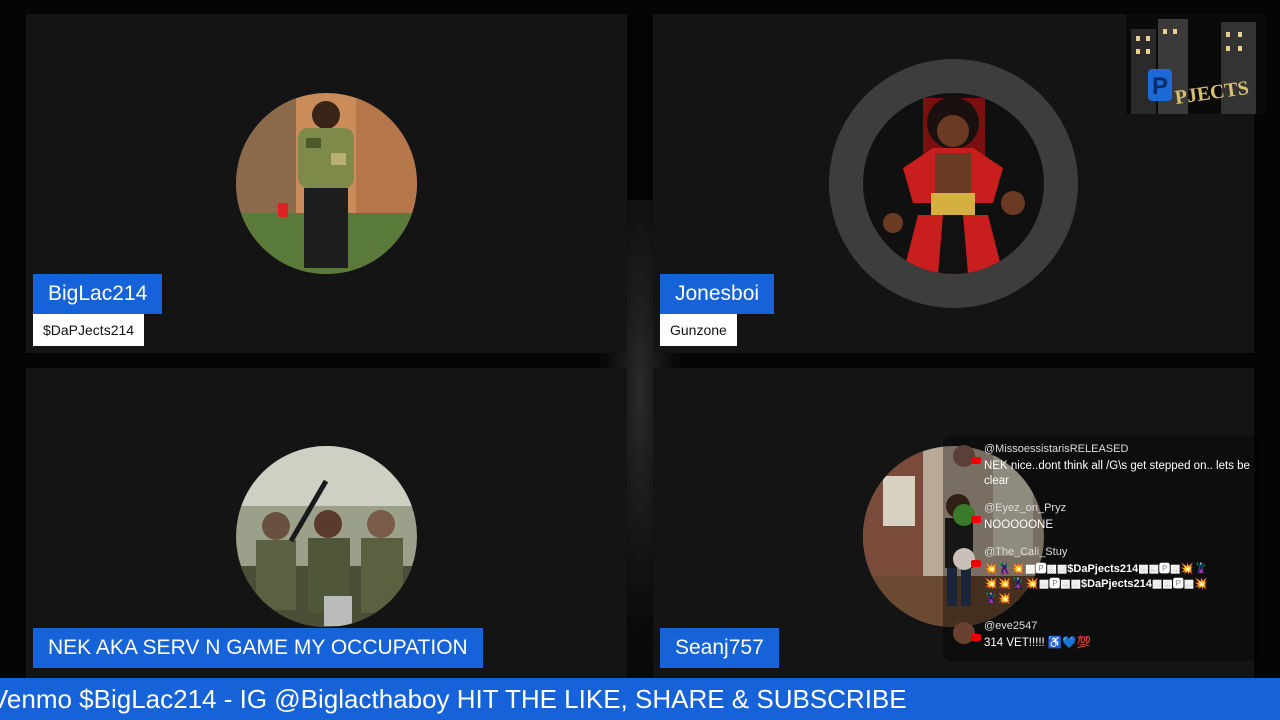 The height and width of the screenshot is (720, 1280). Describe the element at coordinates (1096, 584) in the screenshot. I see `chat-text-line: 💥💥🦹💥▩🅿▩▩$DaPjects214▩▩🅿▩💥` at that location.